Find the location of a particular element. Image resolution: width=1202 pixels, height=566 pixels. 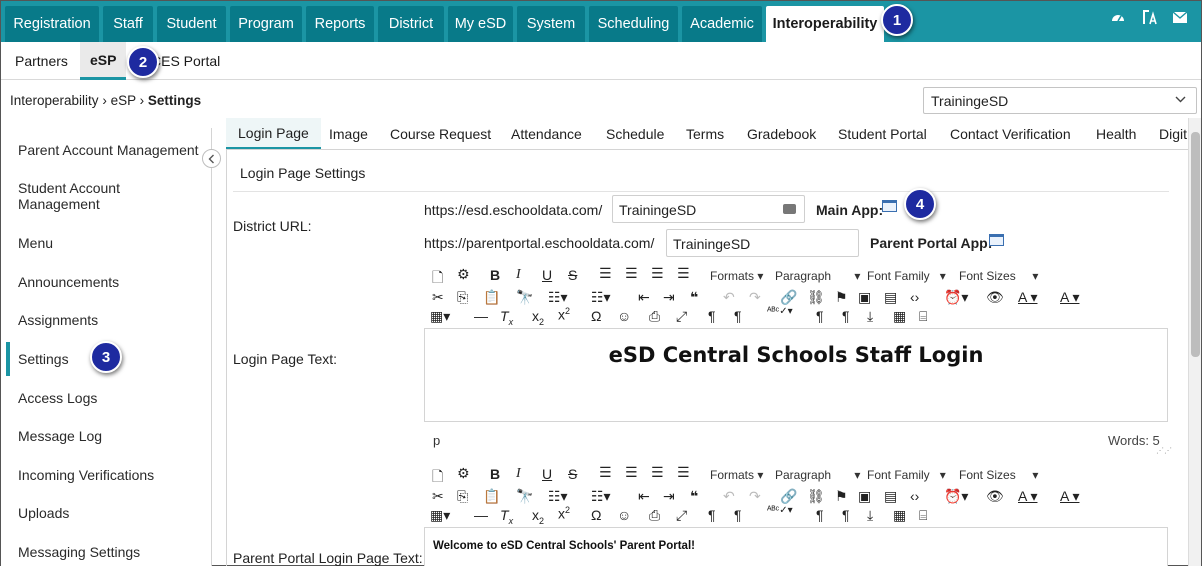

align-right-icon: ☰ is located at coordinates (657, 273).